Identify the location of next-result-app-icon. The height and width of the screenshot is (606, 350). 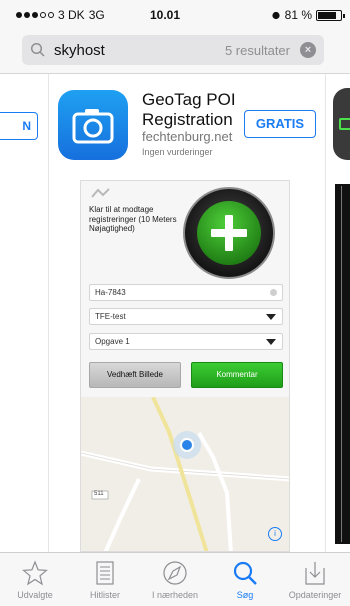
(341, 124).